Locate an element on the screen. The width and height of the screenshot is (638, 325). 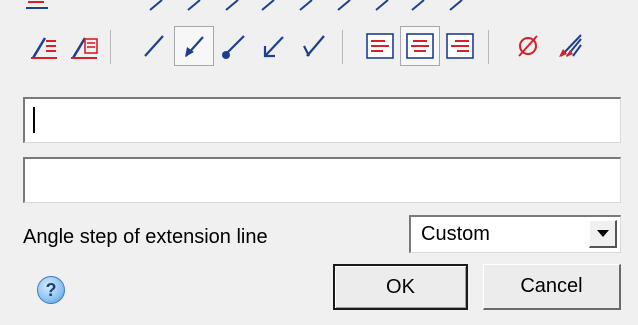
leader-style-button is located at coordinates (570, 46).